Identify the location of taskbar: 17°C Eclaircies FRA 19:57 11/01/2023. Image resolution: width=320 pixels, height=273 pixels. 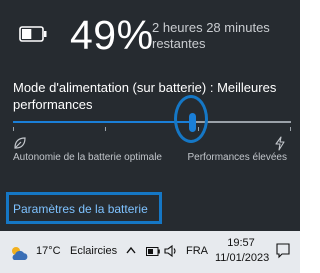
(150, 252).